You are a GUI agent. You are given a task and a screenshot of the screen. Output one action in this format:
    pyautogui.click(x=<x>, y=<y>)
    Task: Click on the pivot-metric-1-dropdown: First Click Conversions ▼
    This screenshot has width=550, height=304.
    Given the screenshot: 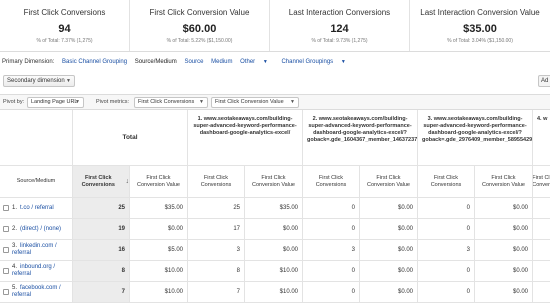 What is the action you would take?
    pyautogui.click(x=171, y=102)
    